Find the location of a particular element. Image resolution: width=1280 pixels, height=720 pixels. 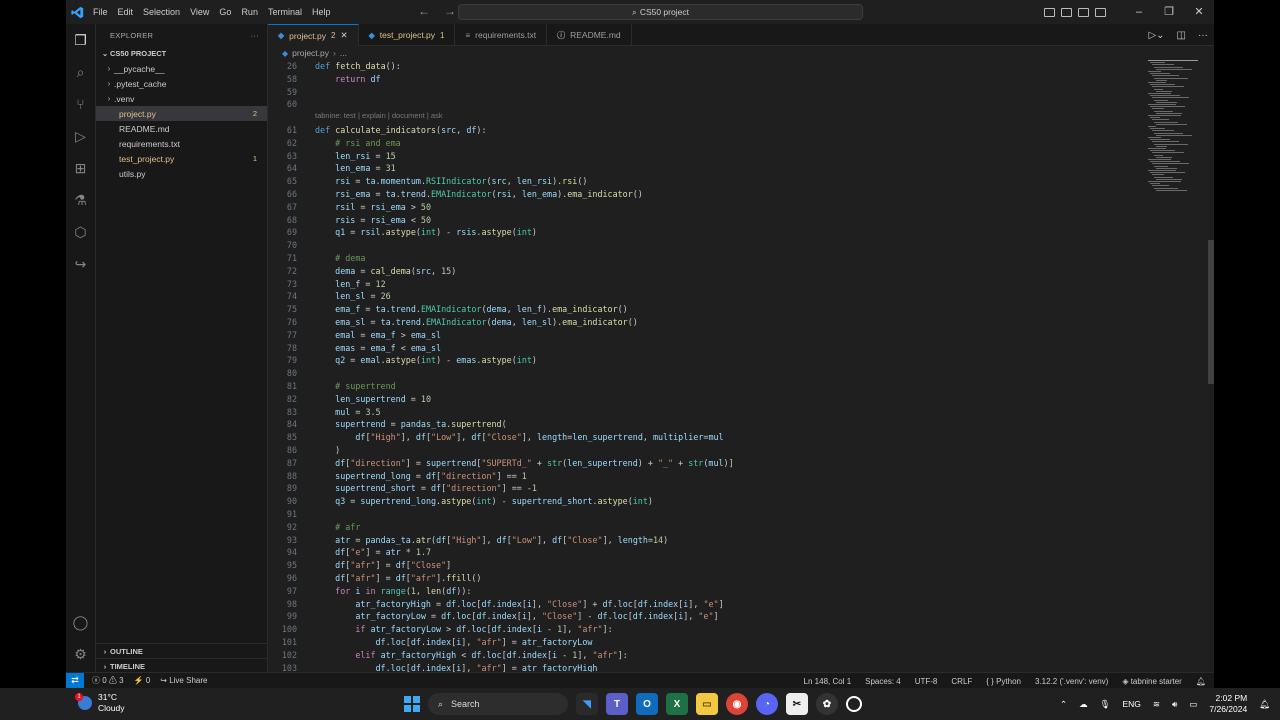

menu-go: Go is located at coordinates (225, 12).